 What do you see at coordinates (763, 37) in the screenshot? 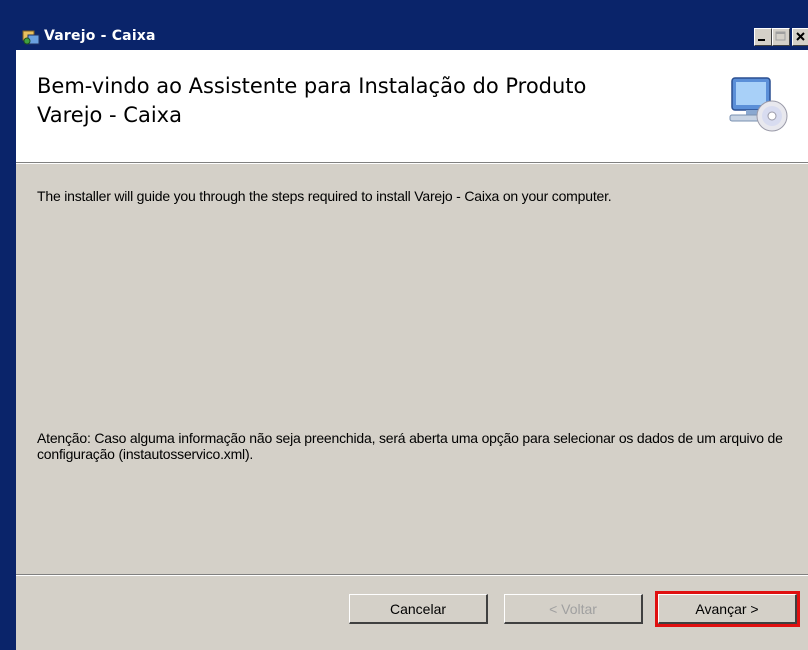
I see `minimize-button` at bounding box center [763, 37].